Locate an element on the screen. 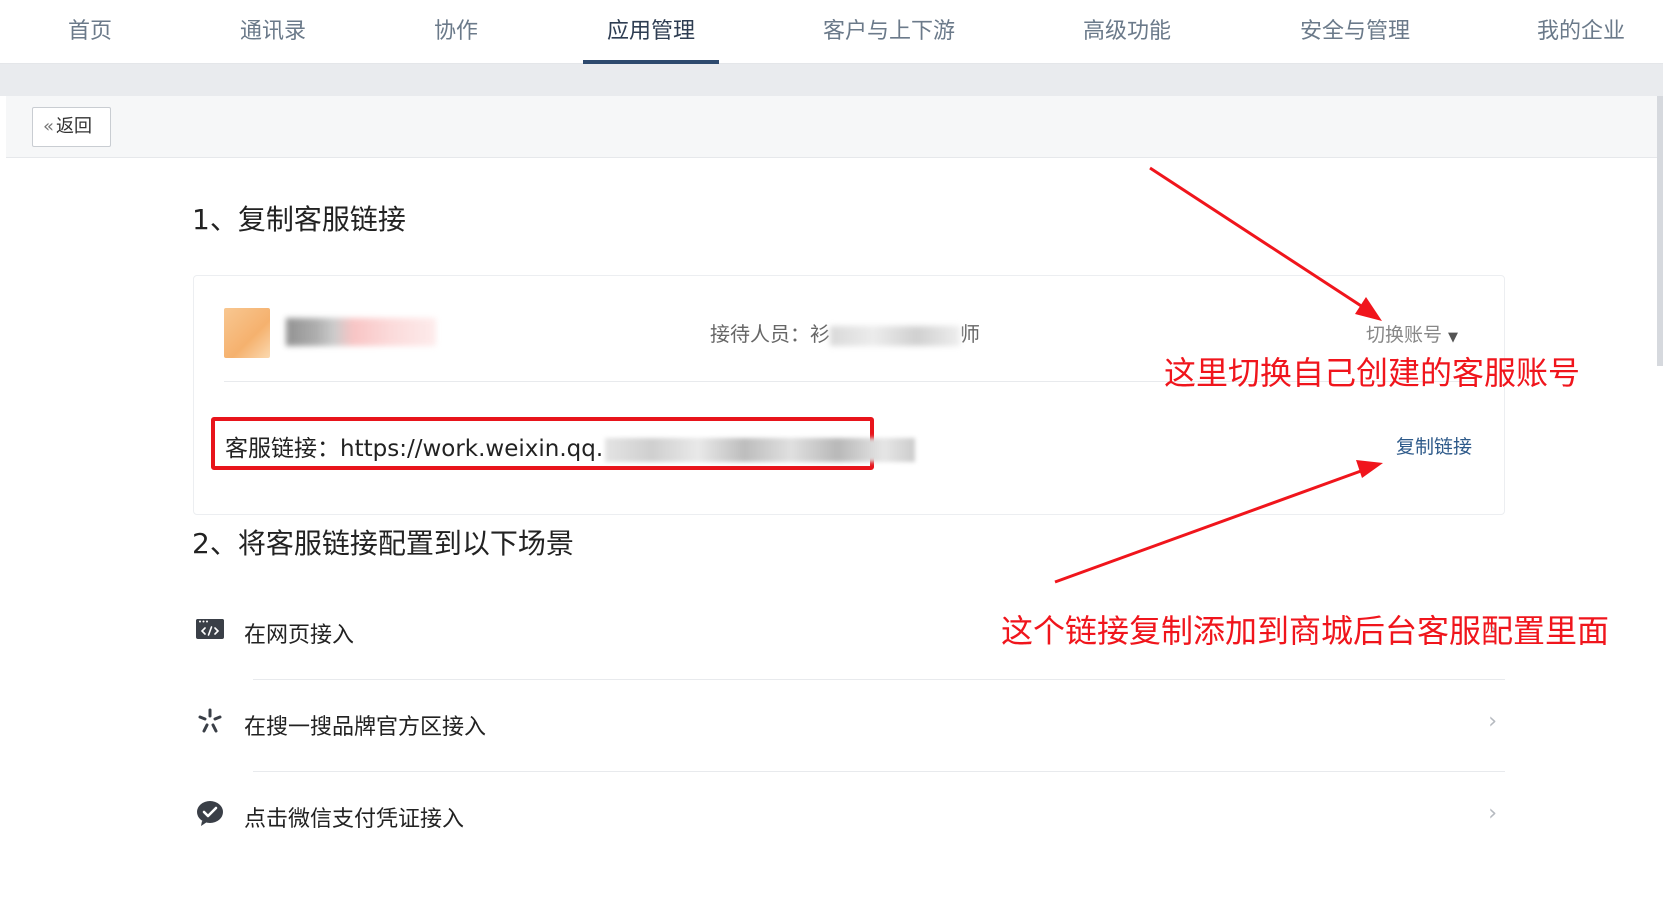 This screenshot has width=1663, height=903. list-item-label: 在搜一搜品牌官方区接入 is located at coordinates (365, 727).